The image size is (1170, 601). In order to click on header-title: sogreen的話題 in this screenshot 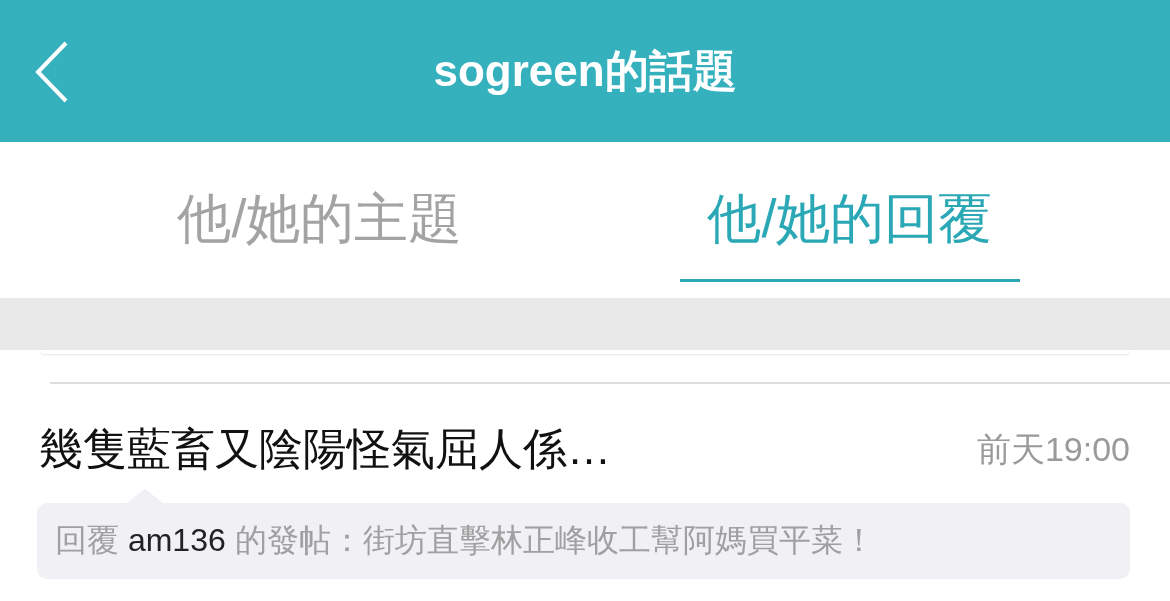, I will do `click(585, 70)`.